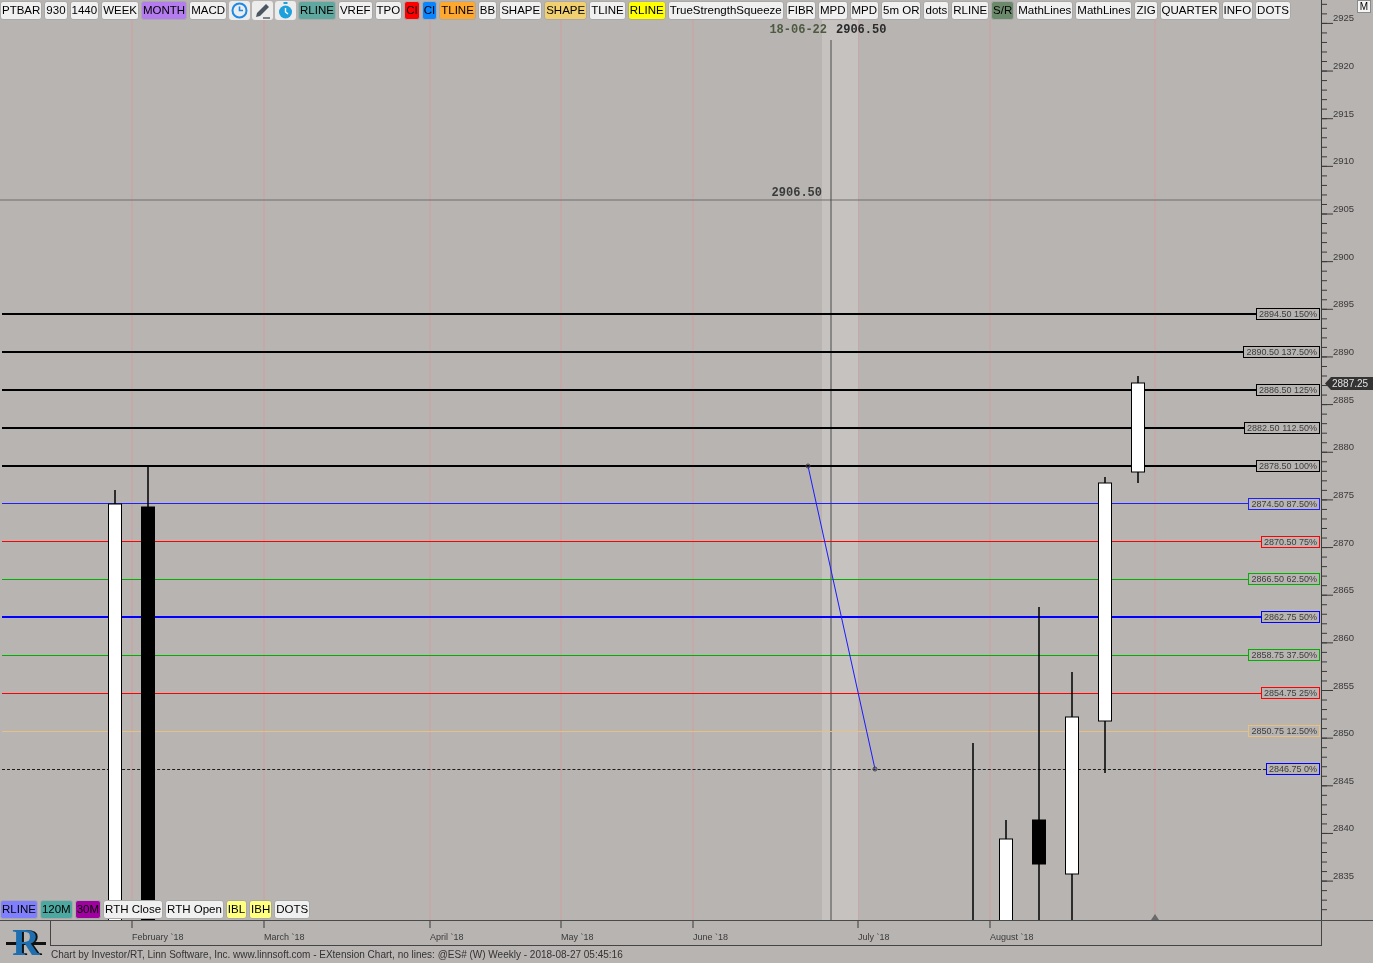 Image resolution: width=1373 pixels, height=963 pixels. Describe the element at coordinates (1344, 637) in the screenshot. I see `price-axis-label: 2860` at that location.